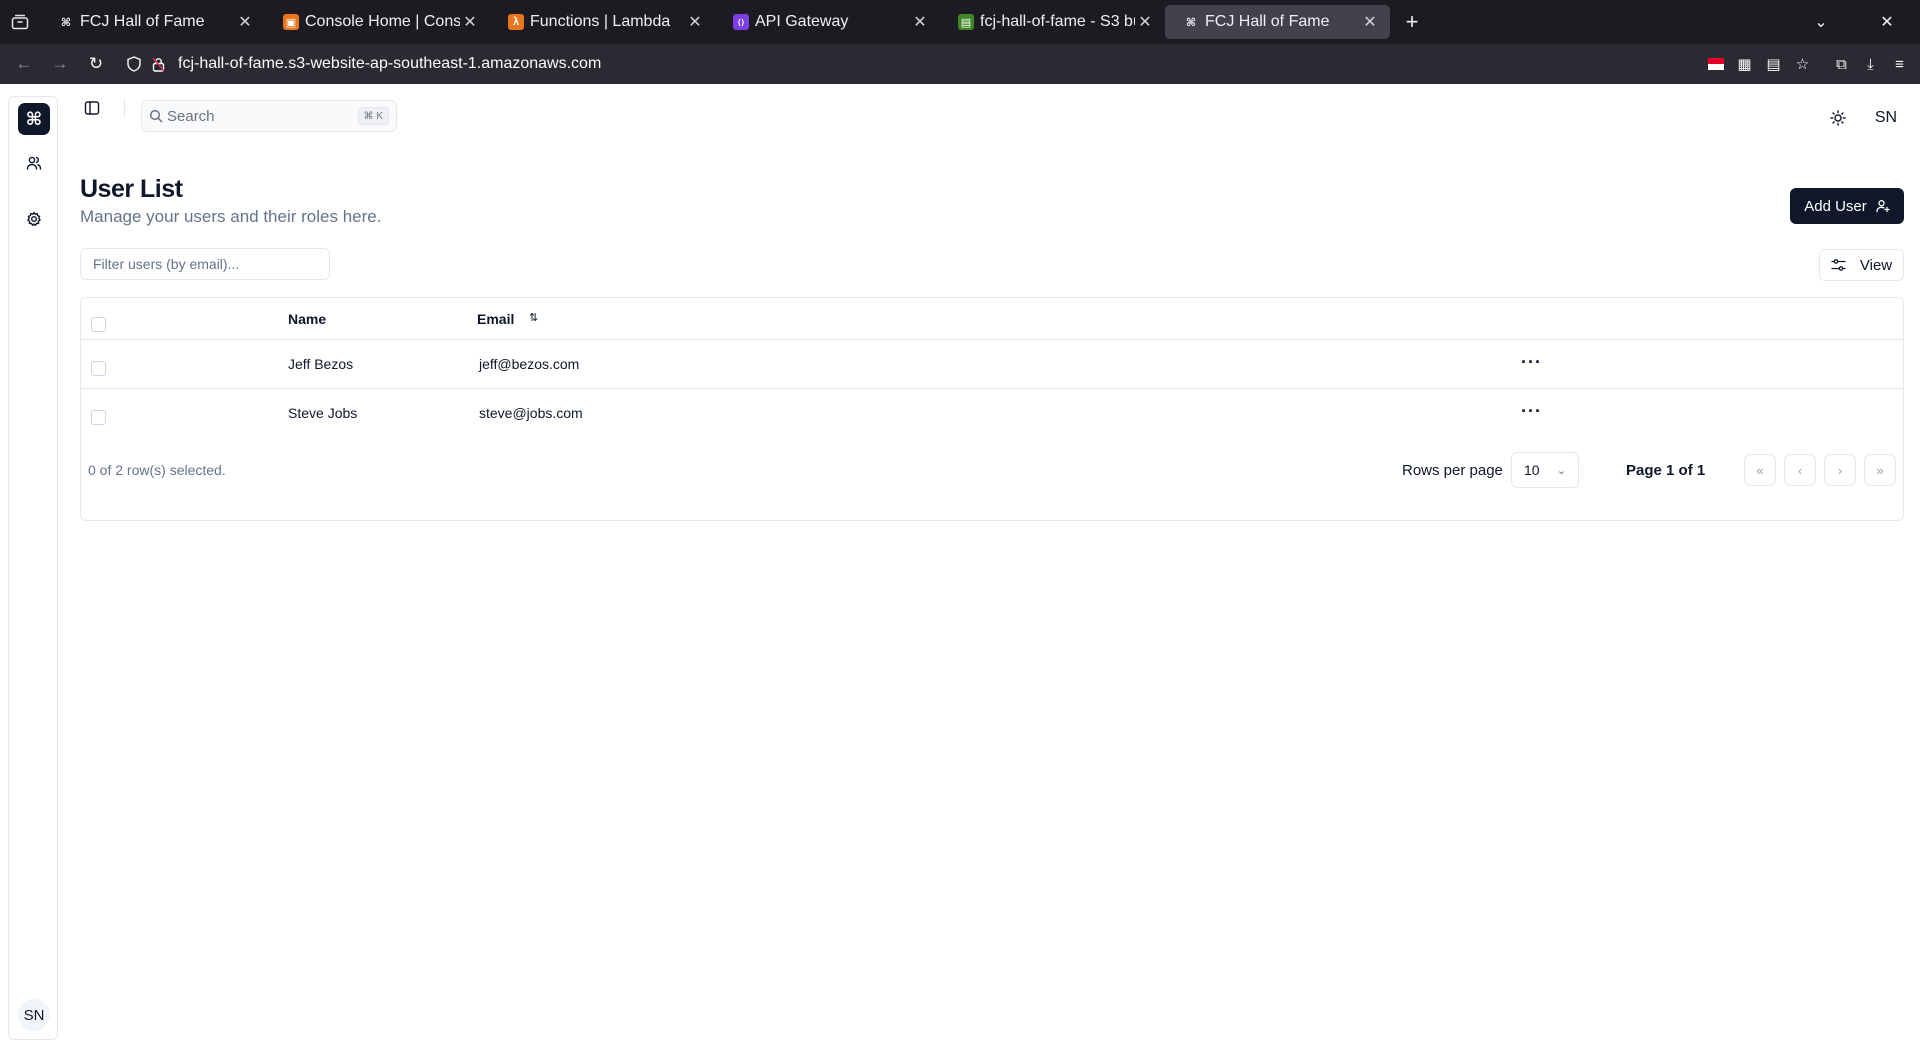  What do you see at coordinates (291, 22) in the screenshot?
I see `aws-console-favicon-icon: ▣` at bounding box center [291, 22].